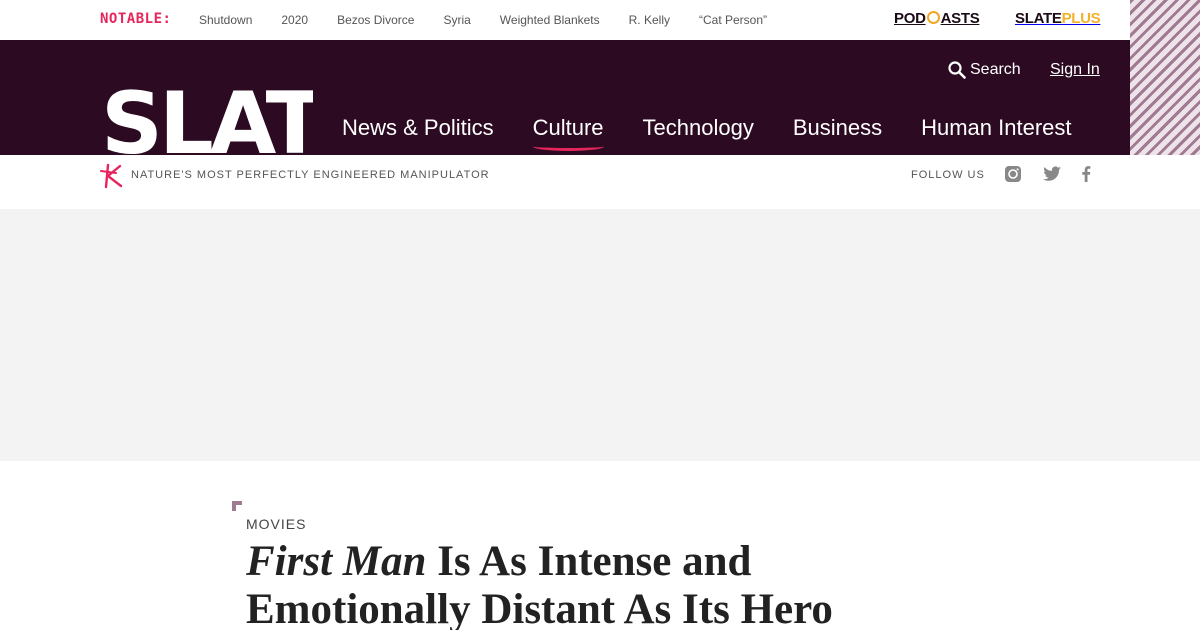 This screenshot has width=1200, height=630. What do you see at coordinates (237, 506) in the screenshot?
I see `kicker-corner-mark` at bounding box center [237, 506].